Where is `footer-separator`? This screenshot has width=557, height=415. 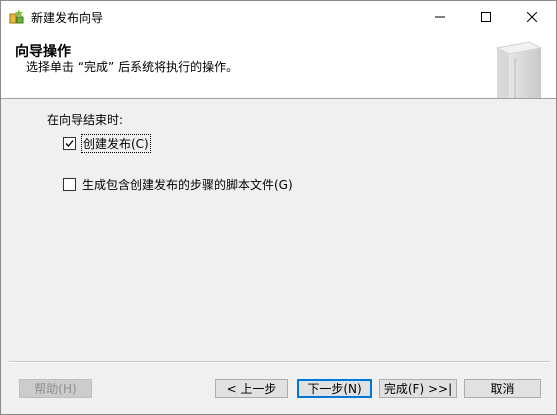 footer-separator is located at coordinates (279, 362).